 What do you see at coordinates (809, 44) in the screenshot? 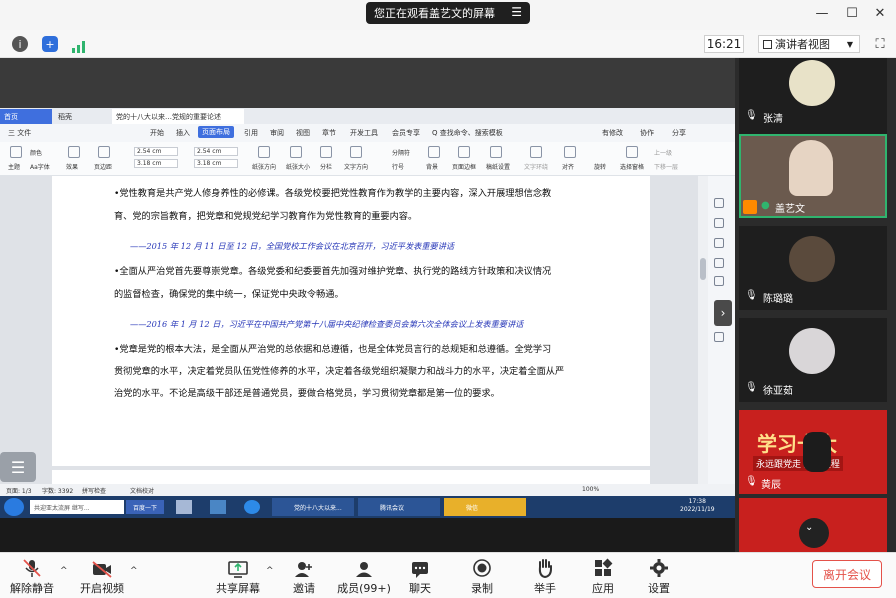
I see `view-mode-button: 演讲者视图 ▼` at bounding box center [809, 44].